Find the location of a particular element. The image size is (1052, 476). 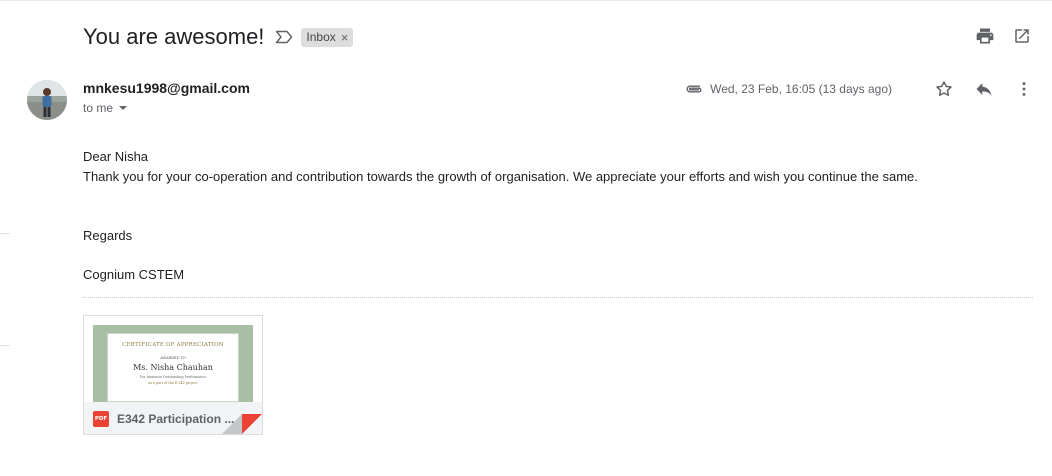

thread-actions is located at coordinates (1003, 36).